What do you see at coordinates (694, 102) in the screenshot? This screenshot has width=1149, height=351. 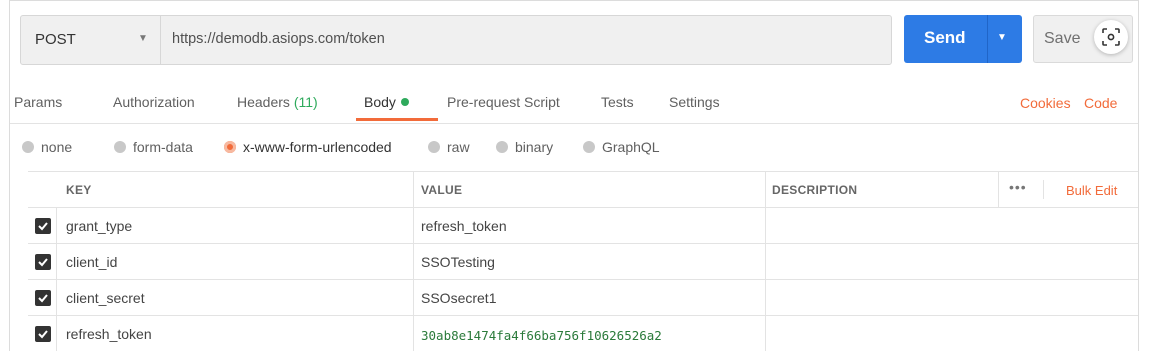 I see `tab-settings: Settings` at bounding box center [694, 102].